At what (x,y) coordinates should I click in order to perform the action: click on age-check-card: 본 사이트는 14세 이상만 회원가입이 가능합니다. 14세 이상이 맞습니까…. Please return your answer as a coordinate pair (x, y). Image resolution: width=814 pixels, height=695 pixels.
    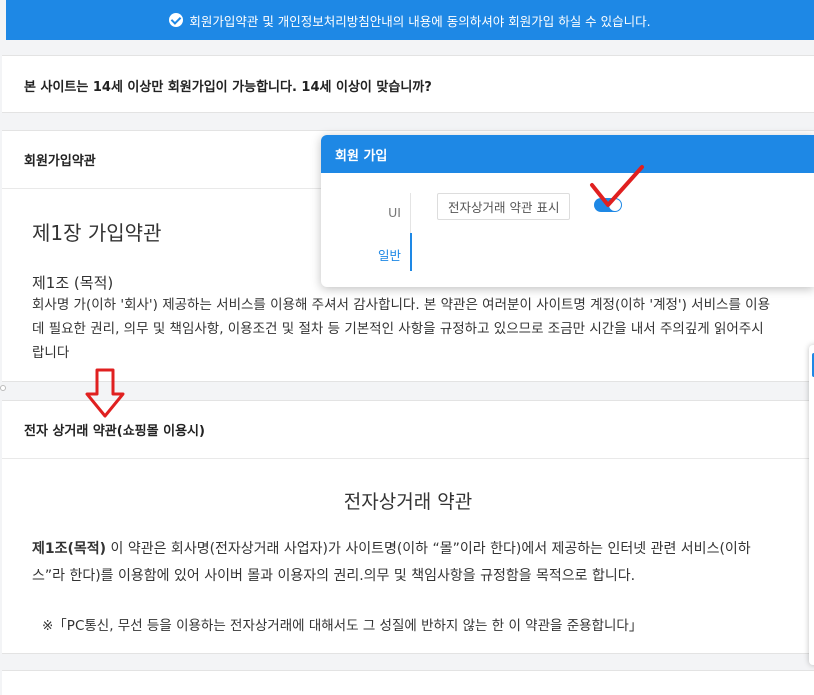
    Looking at the image, I should click on (408, 84).